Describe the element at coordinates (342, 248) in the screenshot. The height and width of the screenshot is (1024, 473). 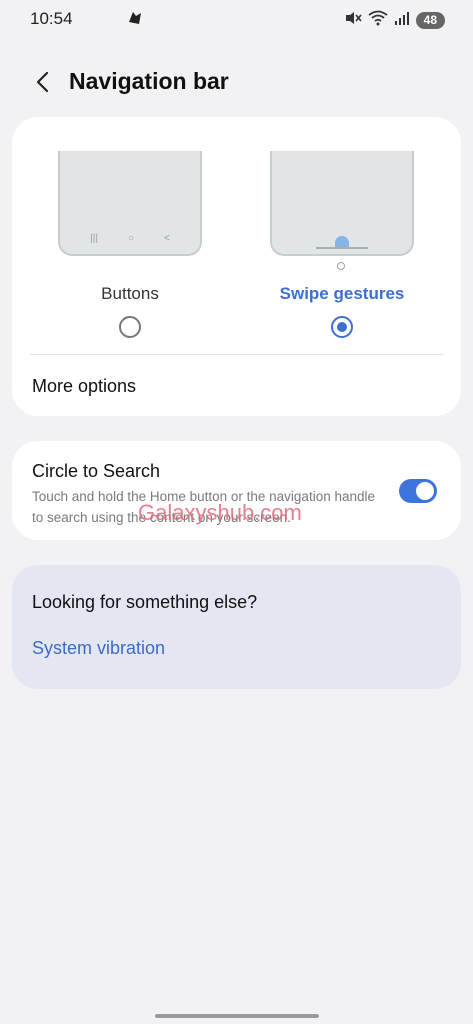
I see `gesture-bar` at that location.